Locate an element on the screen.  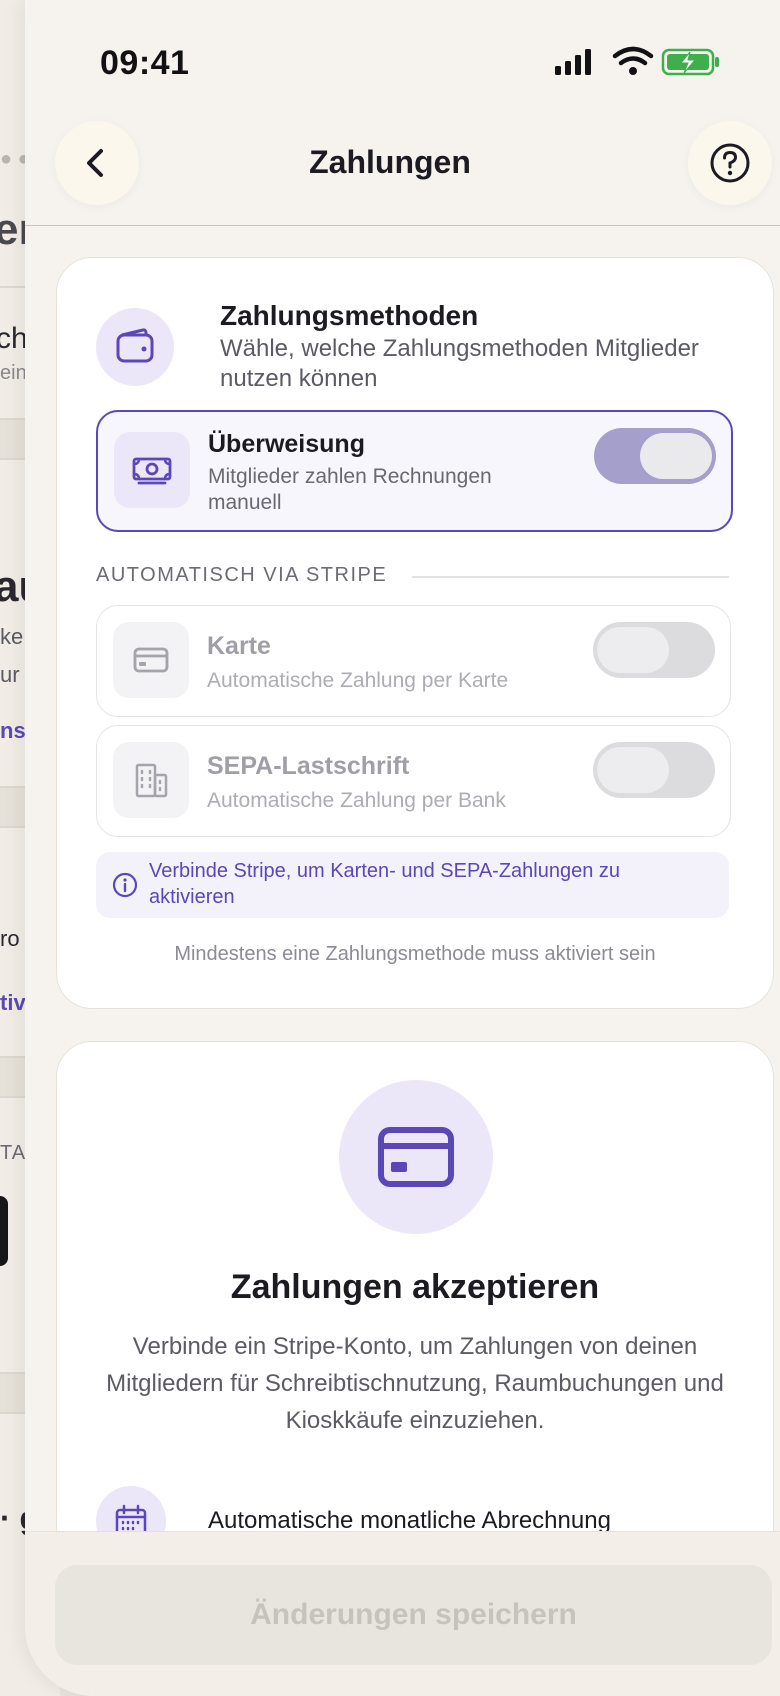
help-button is located at coordinates (730, 163).